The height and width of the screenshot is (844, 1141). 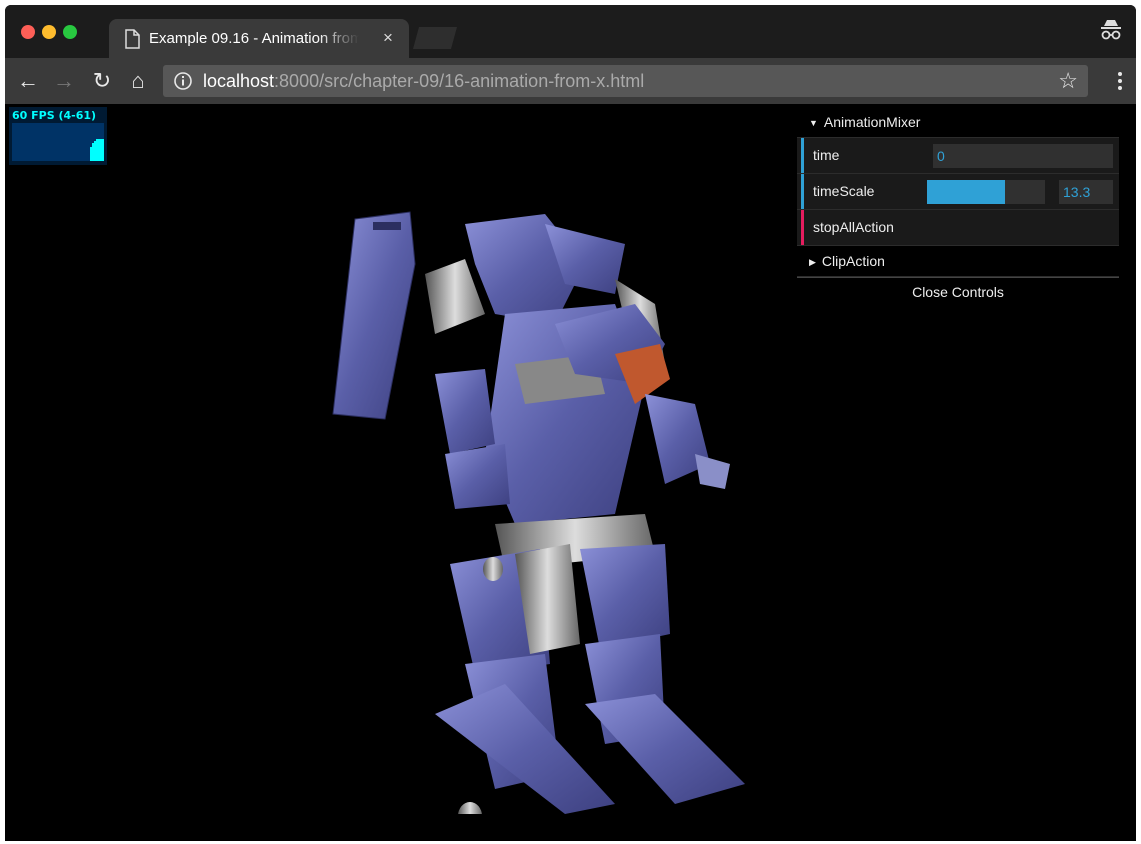 What do you see at coordinates (872, 122) in the screenshot?
I see `folder-animationmixer-label: AnimationMixer` at bounding box center [872, 122].